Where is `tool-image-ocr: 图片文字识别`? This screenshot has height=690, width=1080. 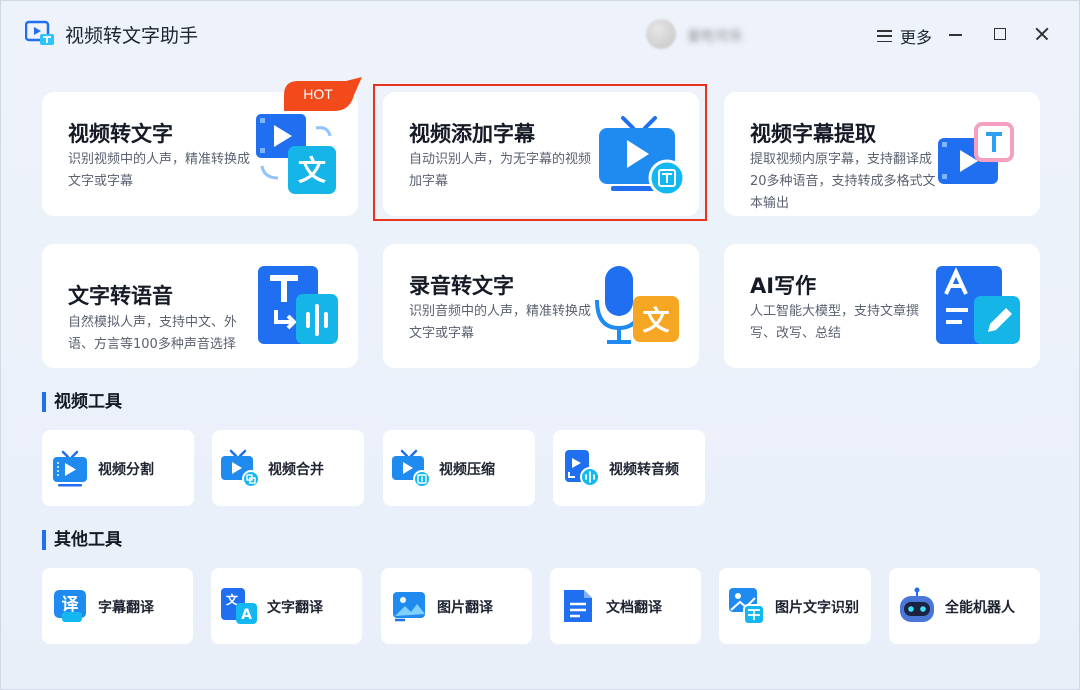 tool-image-ocr: 图片文字识别 is located at coordinates (795, 606).